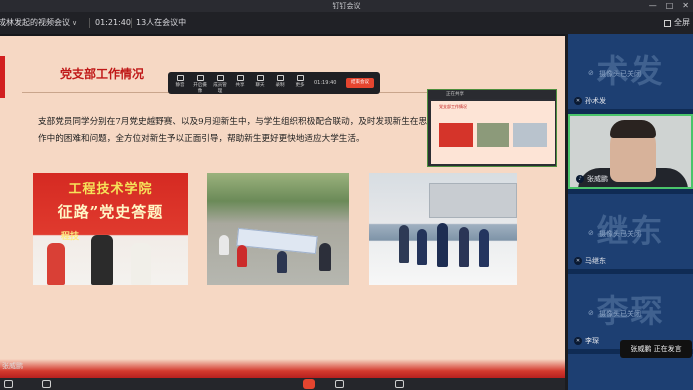 The image size is (693, 390). I want to click on active-speaker-toast: 张威鹏 正在发言, so click(656, 349).